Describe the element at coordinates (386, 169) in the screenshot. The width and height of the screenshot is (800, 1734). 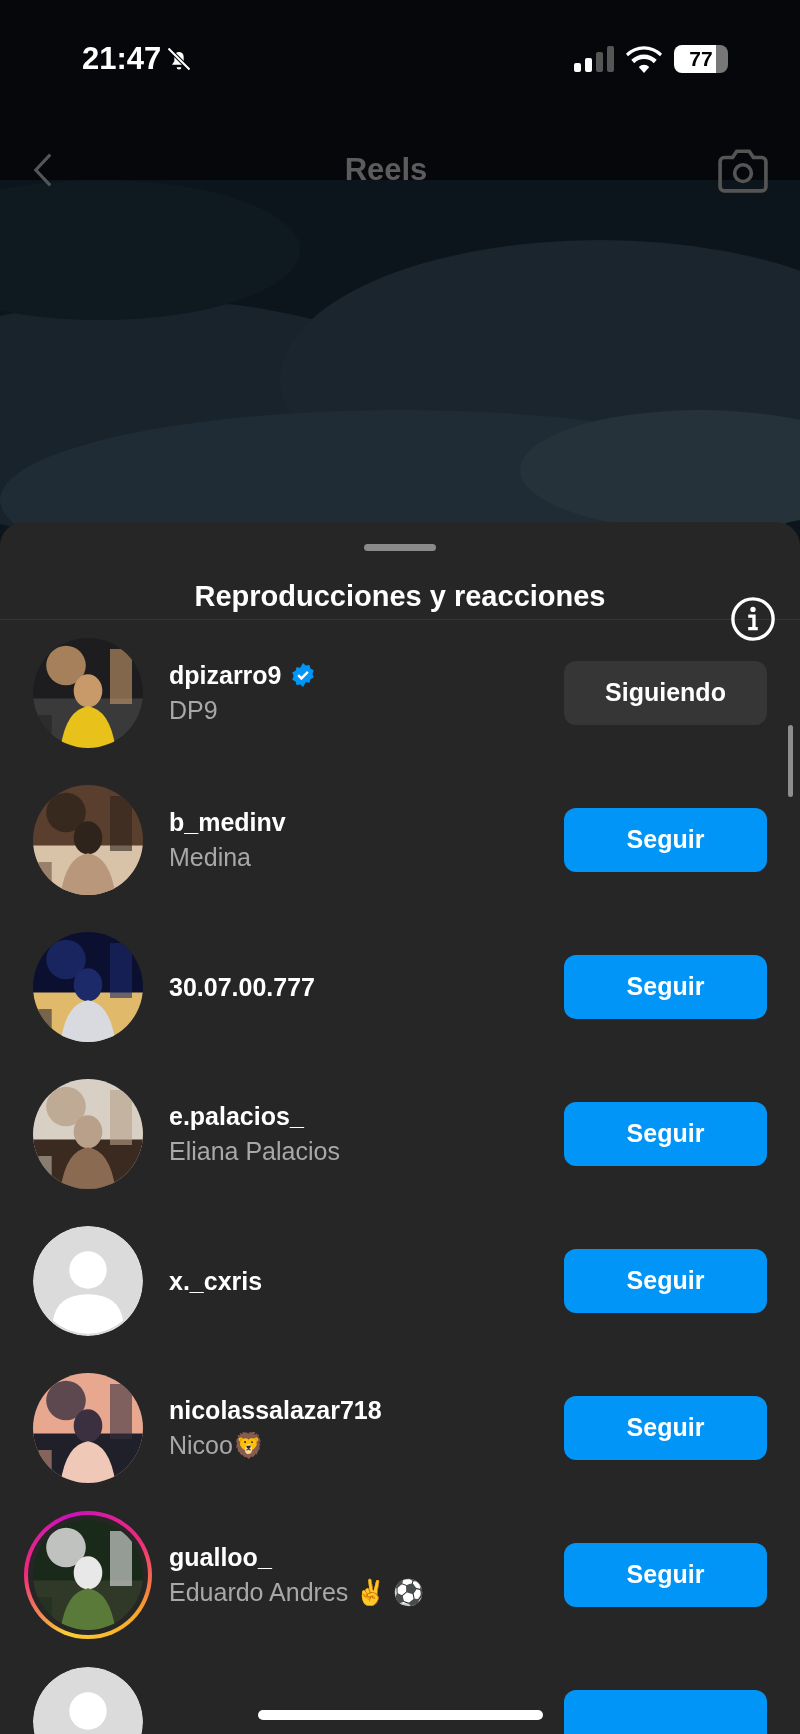
I see `screen-title: Reels` at that location.